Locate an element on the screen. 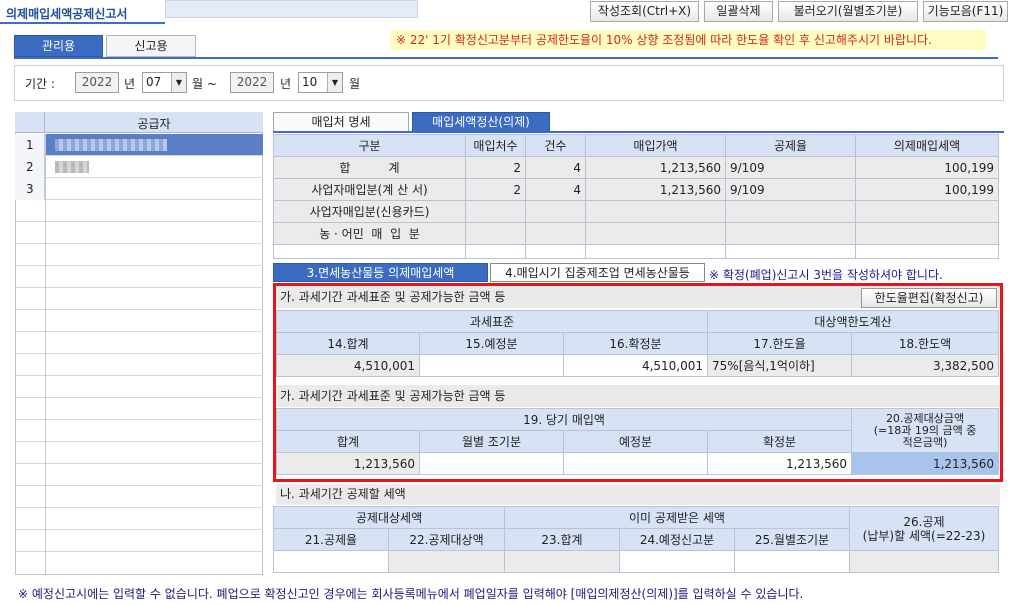  row-label: 사업자매입분(계 산 서) is located at coordinates (369, 189).